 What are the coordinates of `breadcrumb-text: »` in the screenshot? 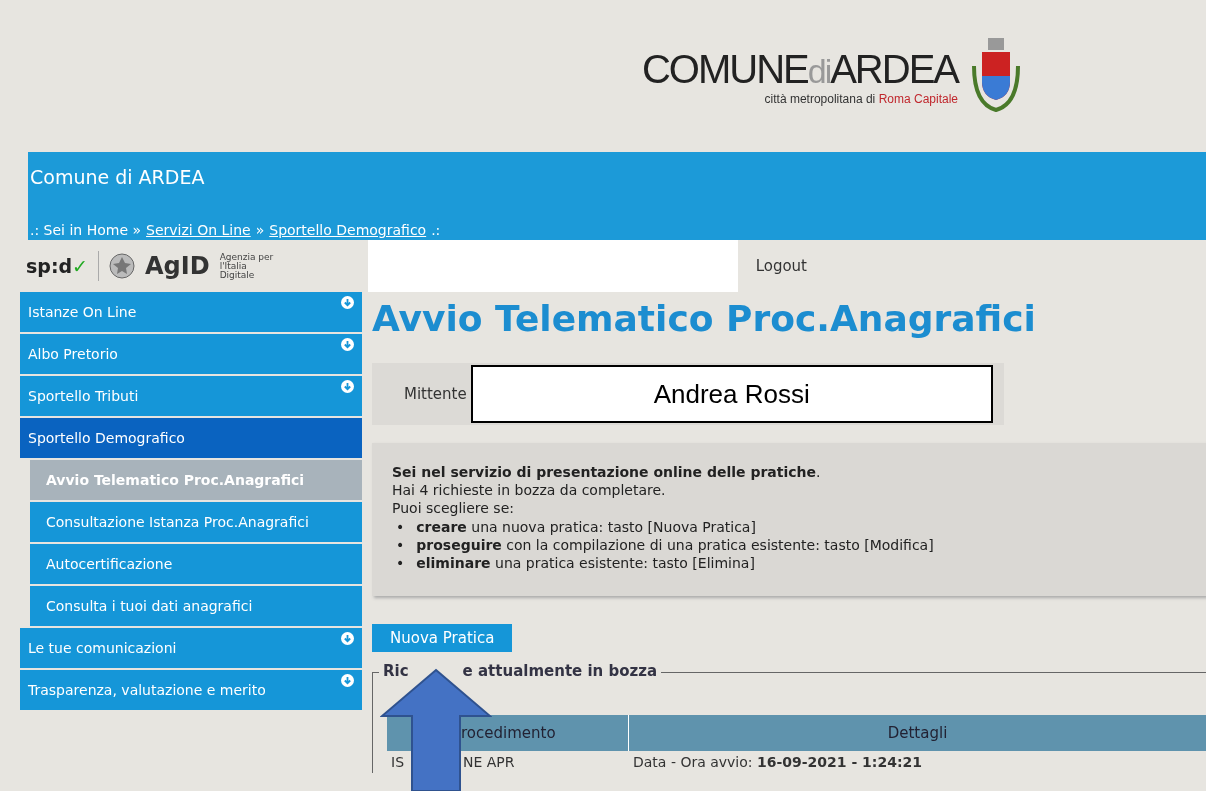 It's located at (260, 230).